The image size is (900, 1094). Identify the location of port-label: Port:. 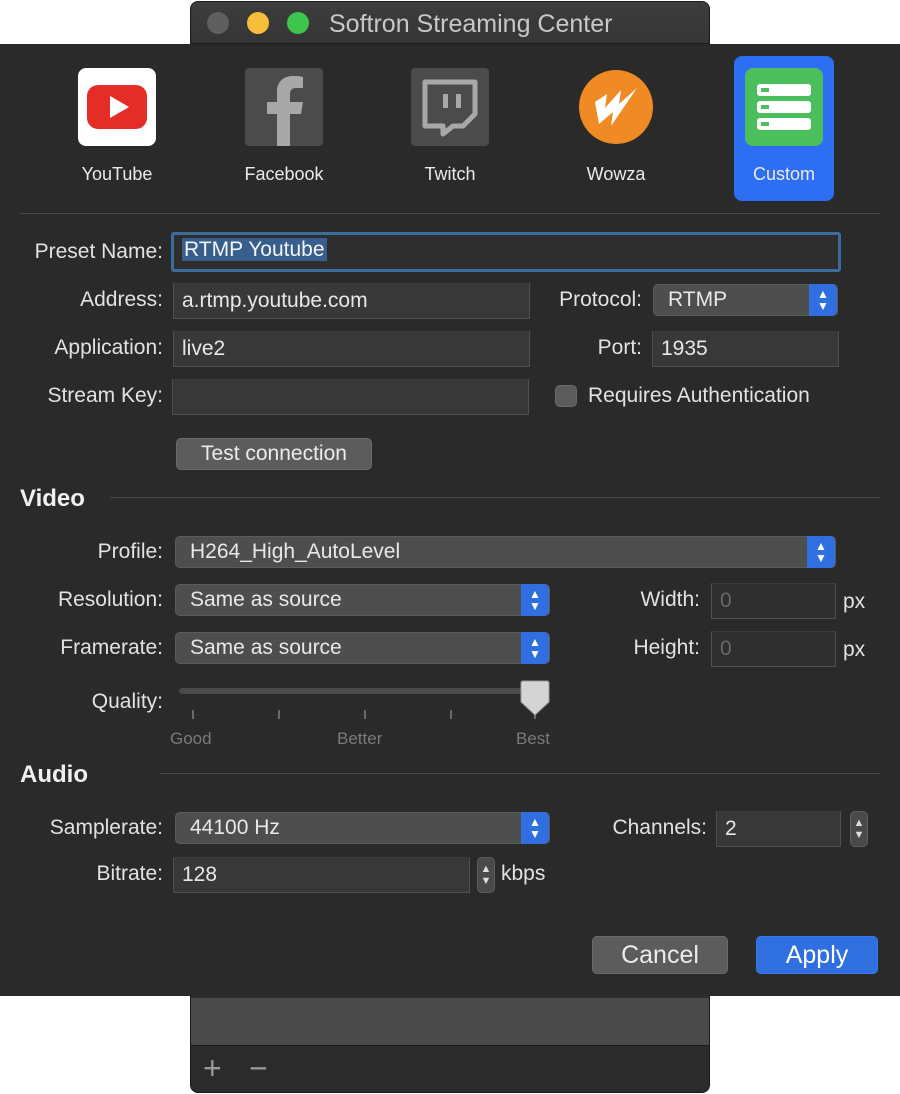
(619, 347).